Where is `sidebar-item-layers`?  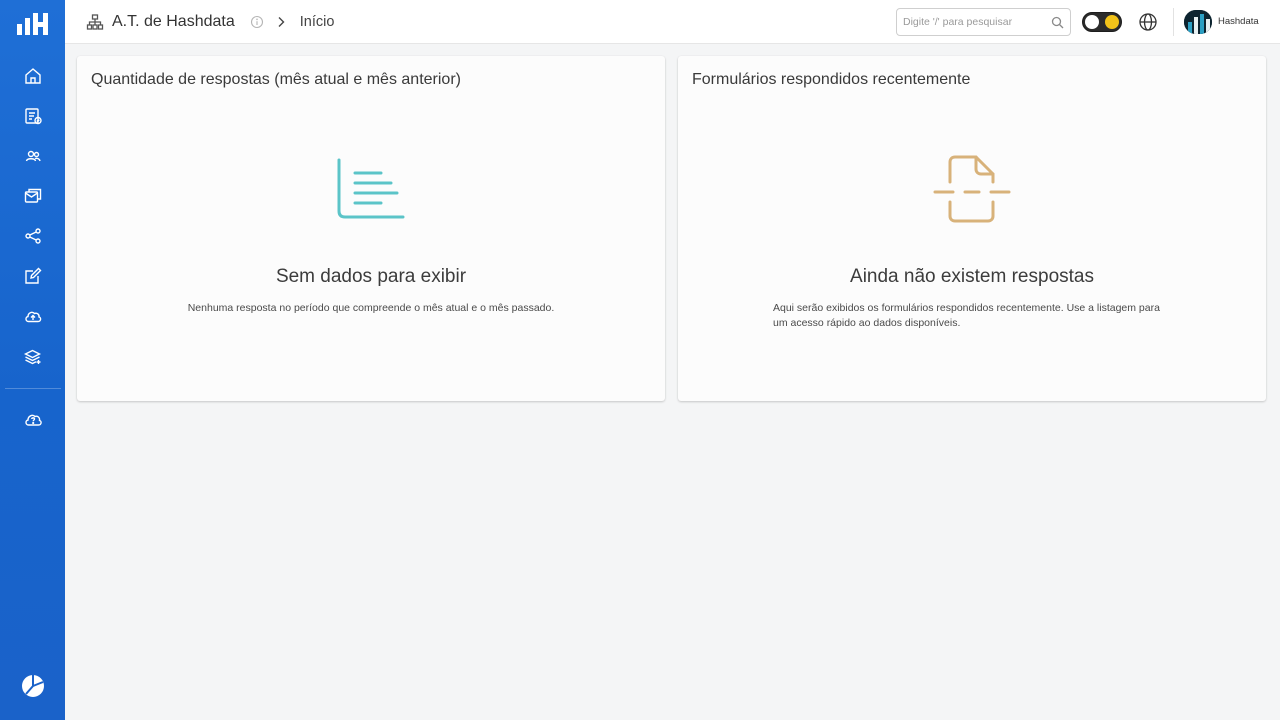 sidebar-item-layers is located at coordinates (32, 356).